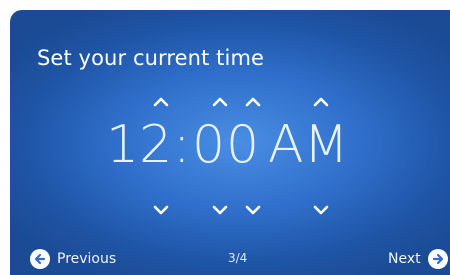  What do you see at coordinates (220, 101) in the screenshot?
I see `minute-tens-up-chevron-icon` at bounding box center [220, 101].